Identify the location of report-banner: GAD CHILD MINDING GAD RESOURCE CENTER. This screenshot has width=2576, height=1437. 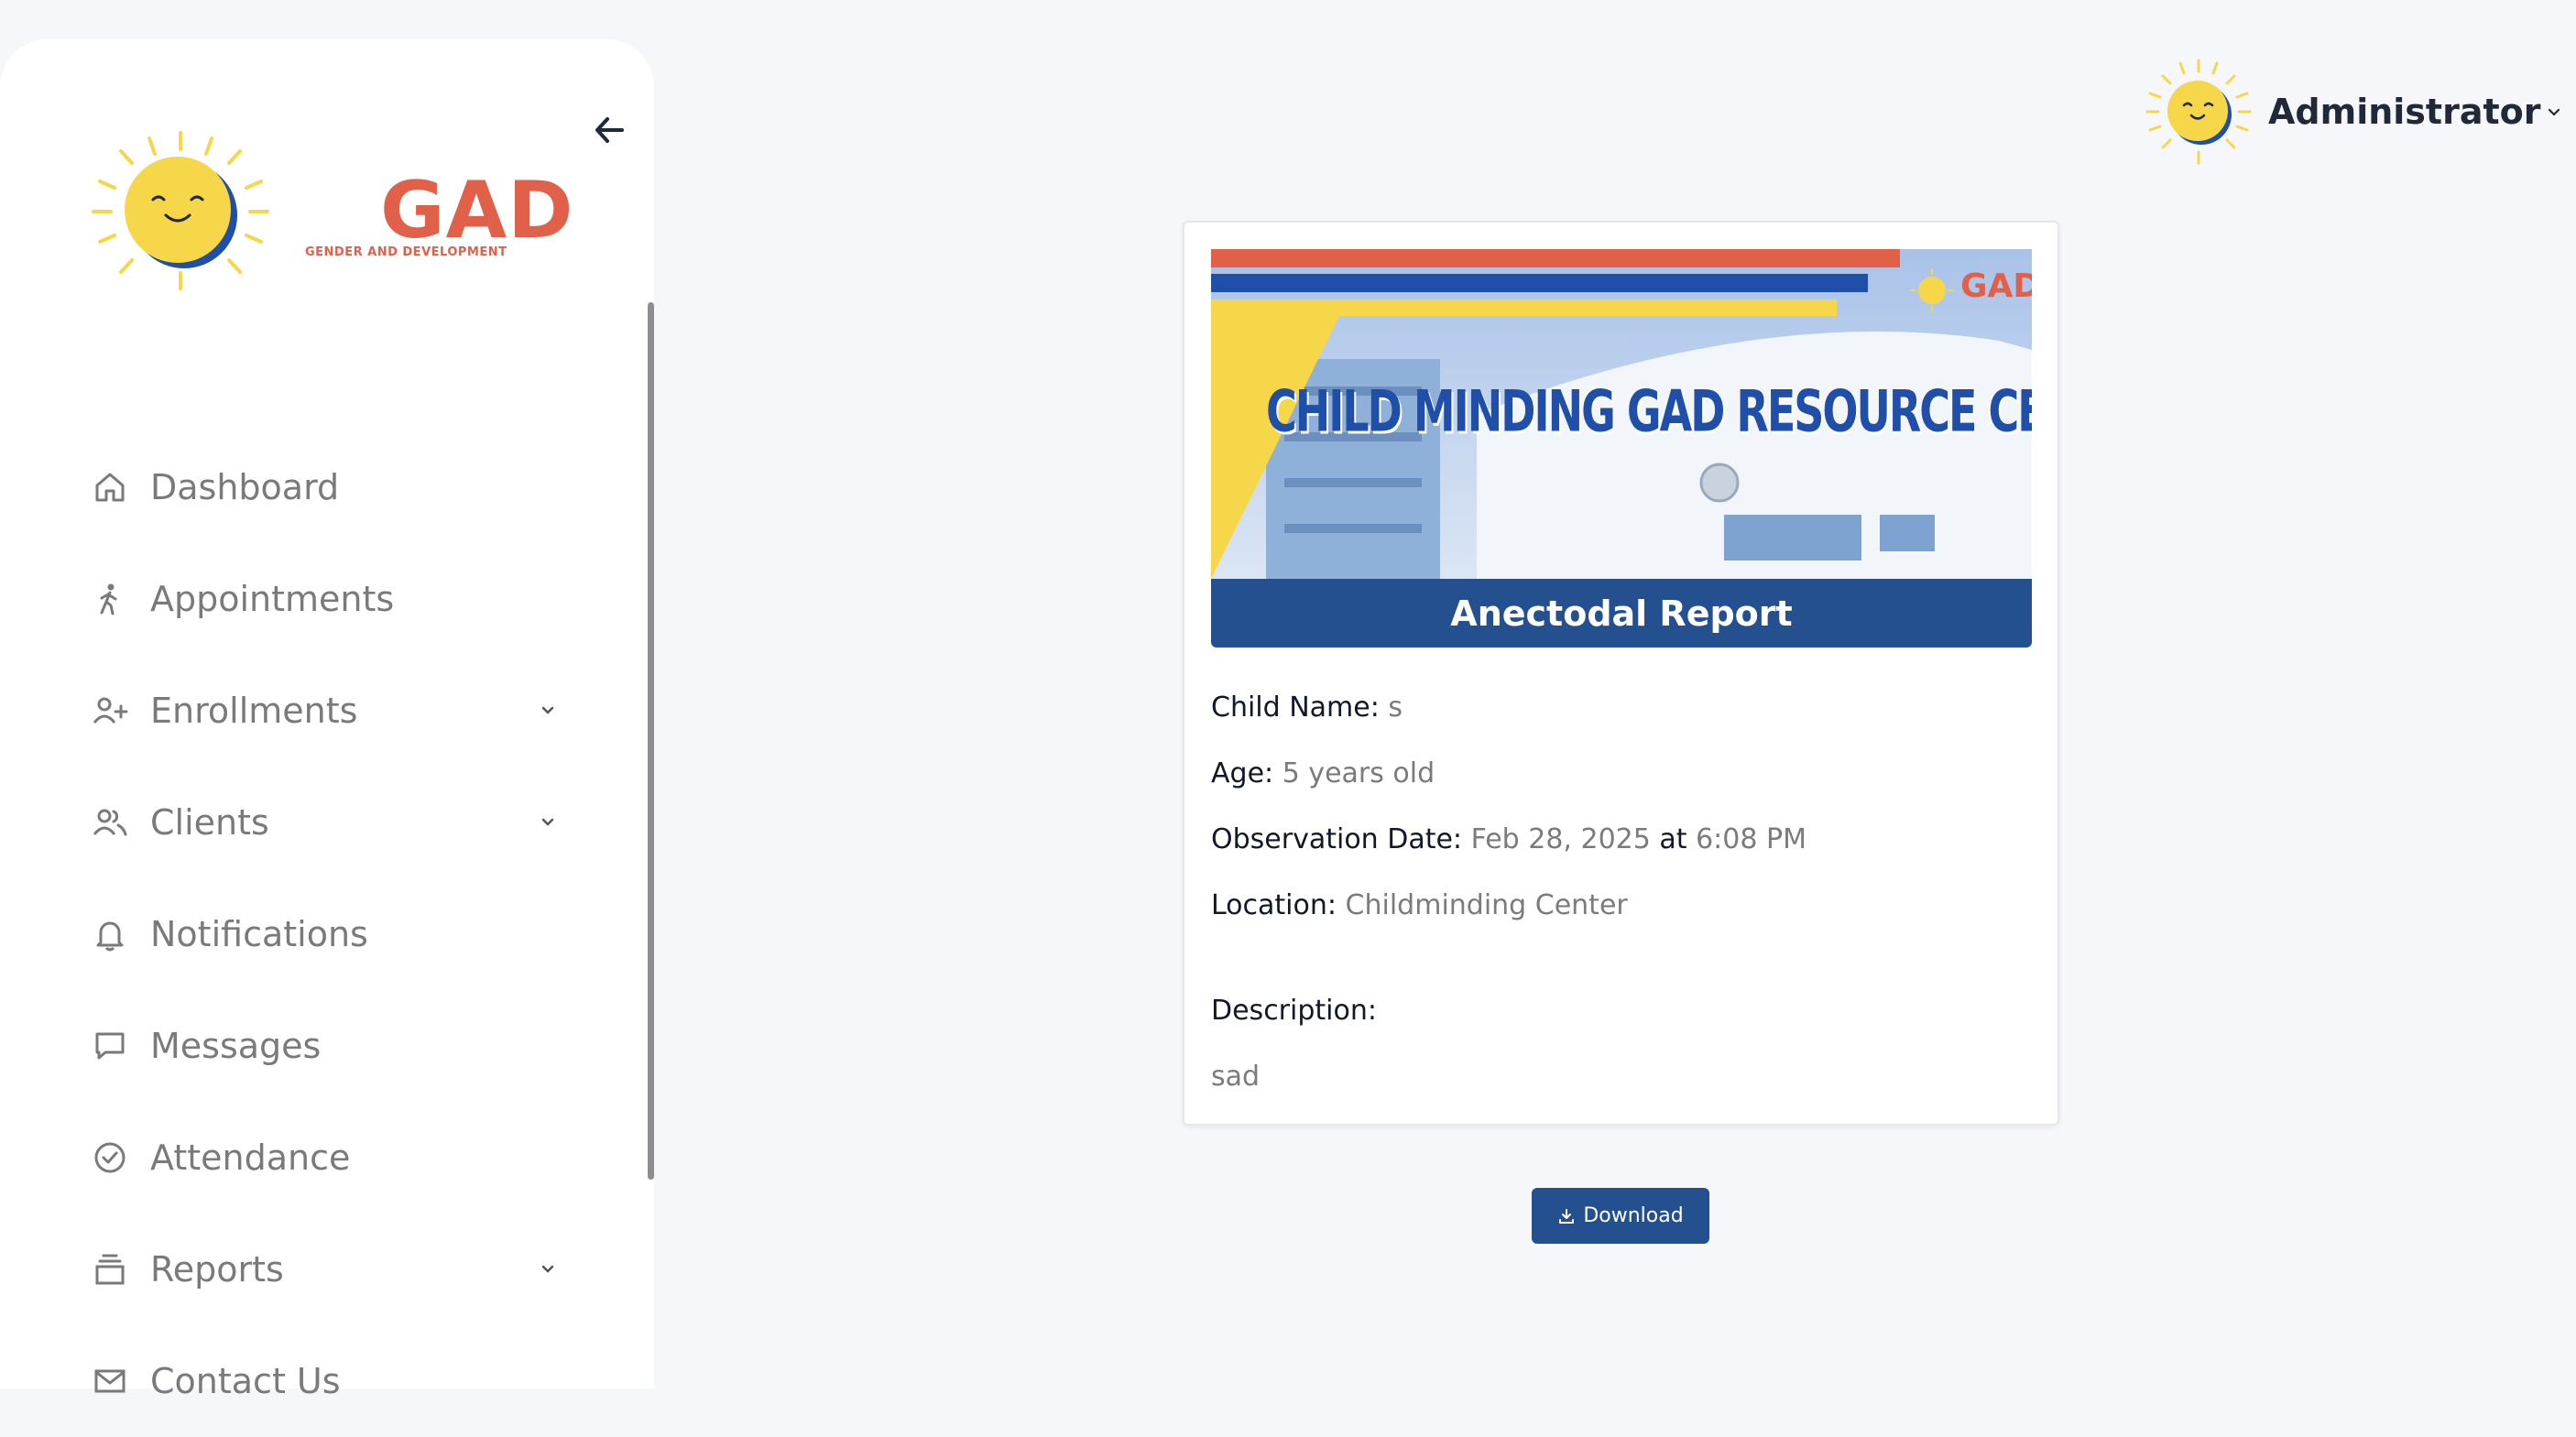
(1622, 414).